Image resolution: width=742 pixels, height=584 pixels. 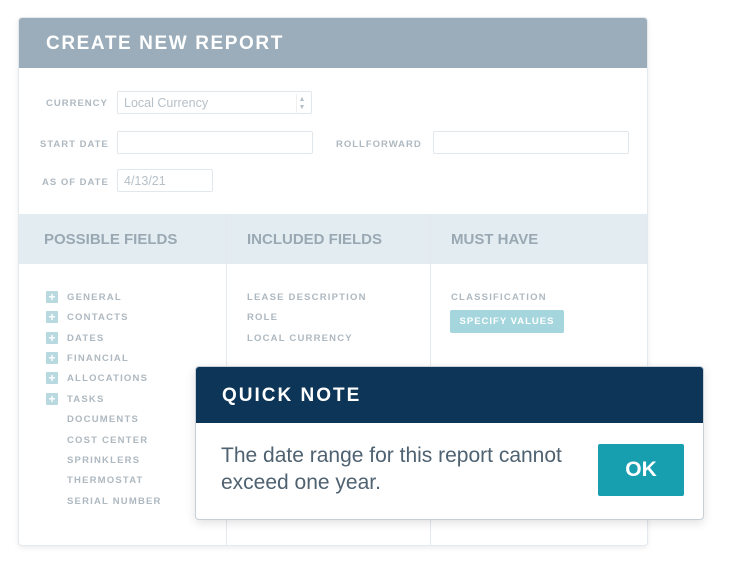 What do you see at coordinates (103, 460) in the screenshot?
I see `possible-field-sprinklers: SPRINKLERS` at bounding box center [103, 460].